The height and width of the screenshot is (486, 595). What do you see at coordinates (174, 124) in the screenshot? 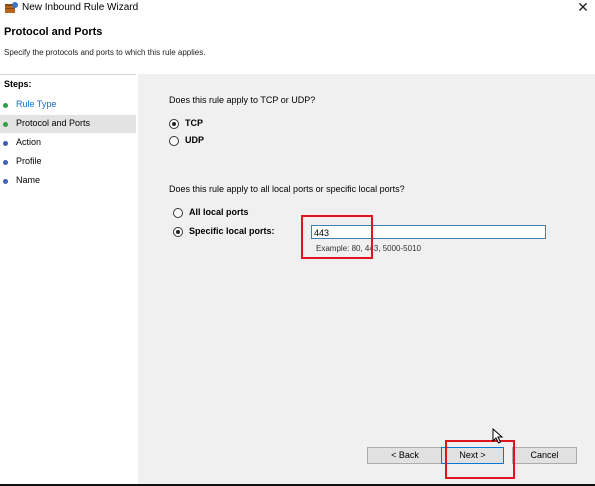
I see `tcp-radio` at bounding box center [174, 124].